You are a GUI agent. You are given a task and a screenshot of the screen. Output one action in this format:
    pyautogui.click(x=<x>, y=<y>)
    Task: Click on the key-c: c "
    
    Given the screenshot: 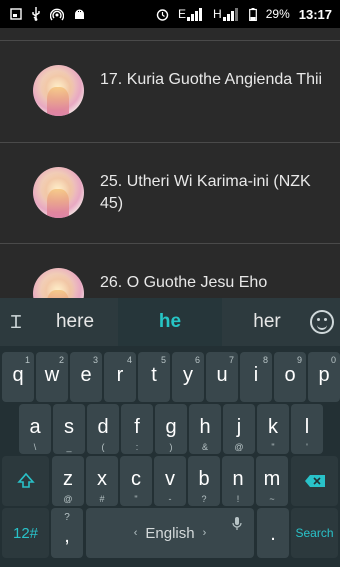 What is the action you would take?
    pyautogui.click(x=136, y=481)
    